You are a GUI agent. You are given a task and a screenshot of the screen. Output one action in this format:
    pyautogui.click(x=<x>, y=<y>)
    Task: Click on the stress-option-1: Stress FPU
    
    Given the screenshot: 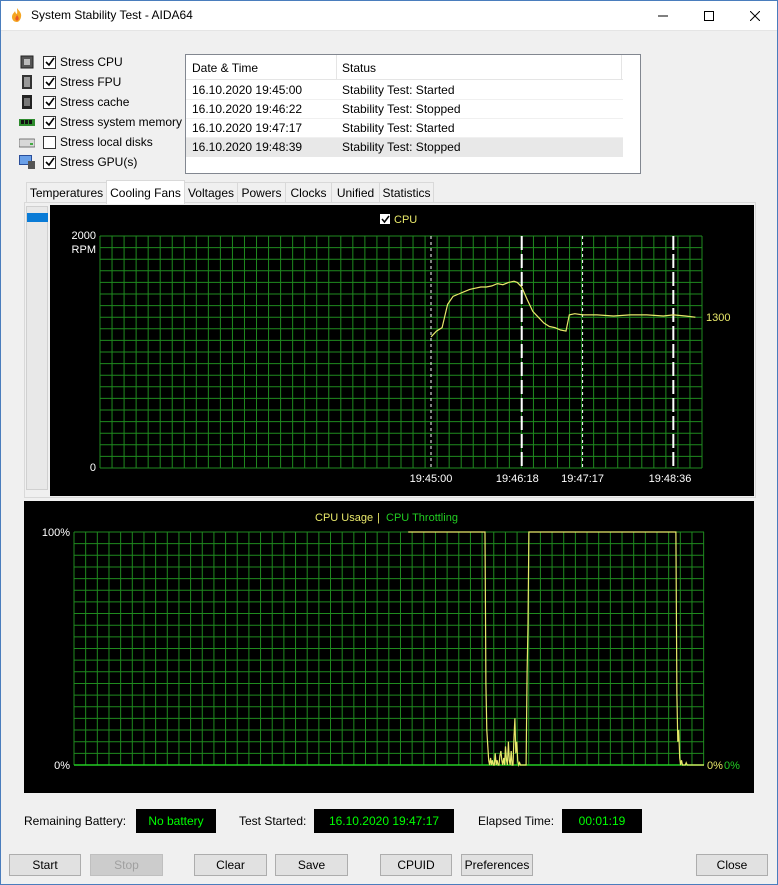 What is the action you would take?
    pyautogui.click(x=70, y=82)
    